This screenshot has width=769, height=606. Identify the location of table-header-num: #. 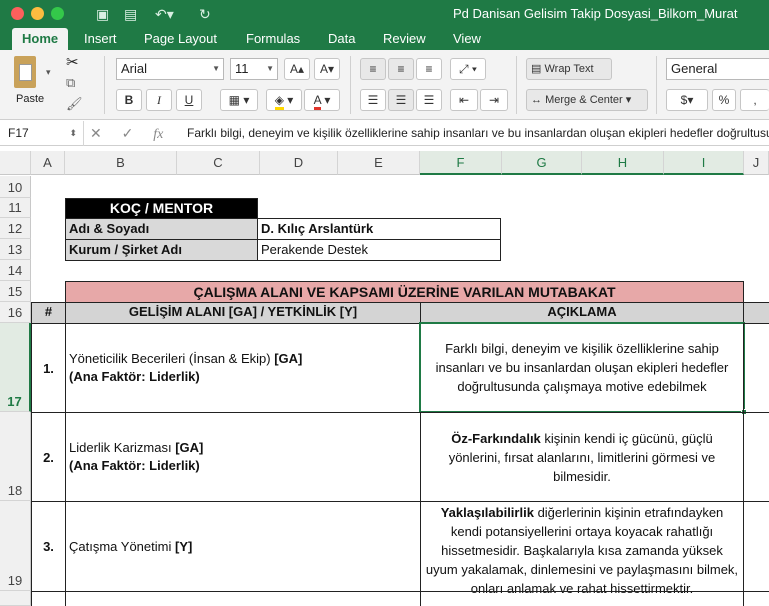
(48, 313).